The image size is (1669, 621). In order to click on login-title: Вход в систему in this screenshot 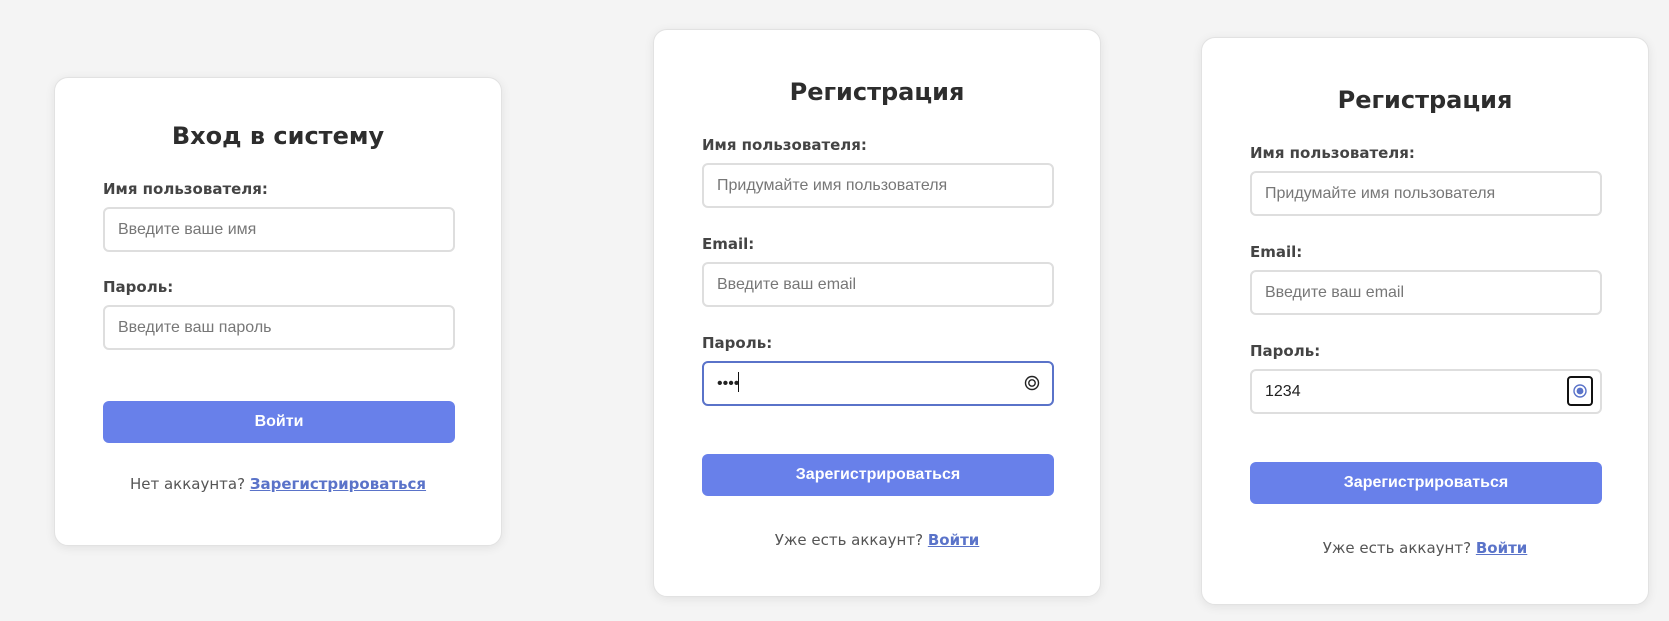, I will do `click(278, 136)`.